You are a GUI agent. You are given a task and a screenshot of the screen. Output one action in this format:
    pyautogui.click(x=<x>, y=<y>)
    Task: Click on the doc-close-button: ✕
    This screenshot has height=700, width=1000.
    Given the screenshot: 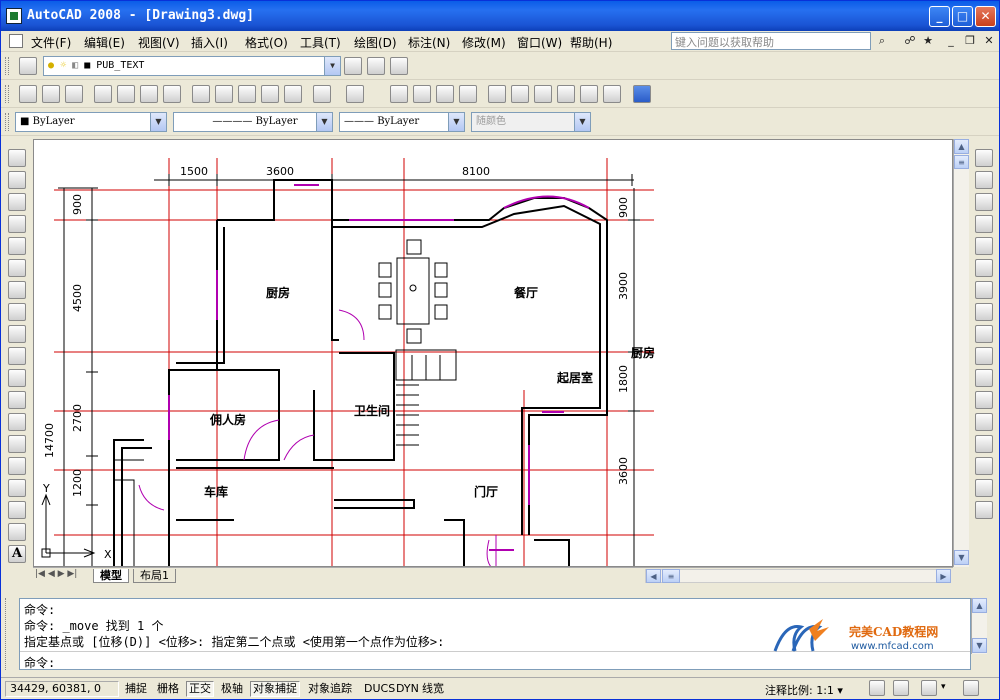 What is the action you would take?
    pyautogui.click(x=989, y=41)
    